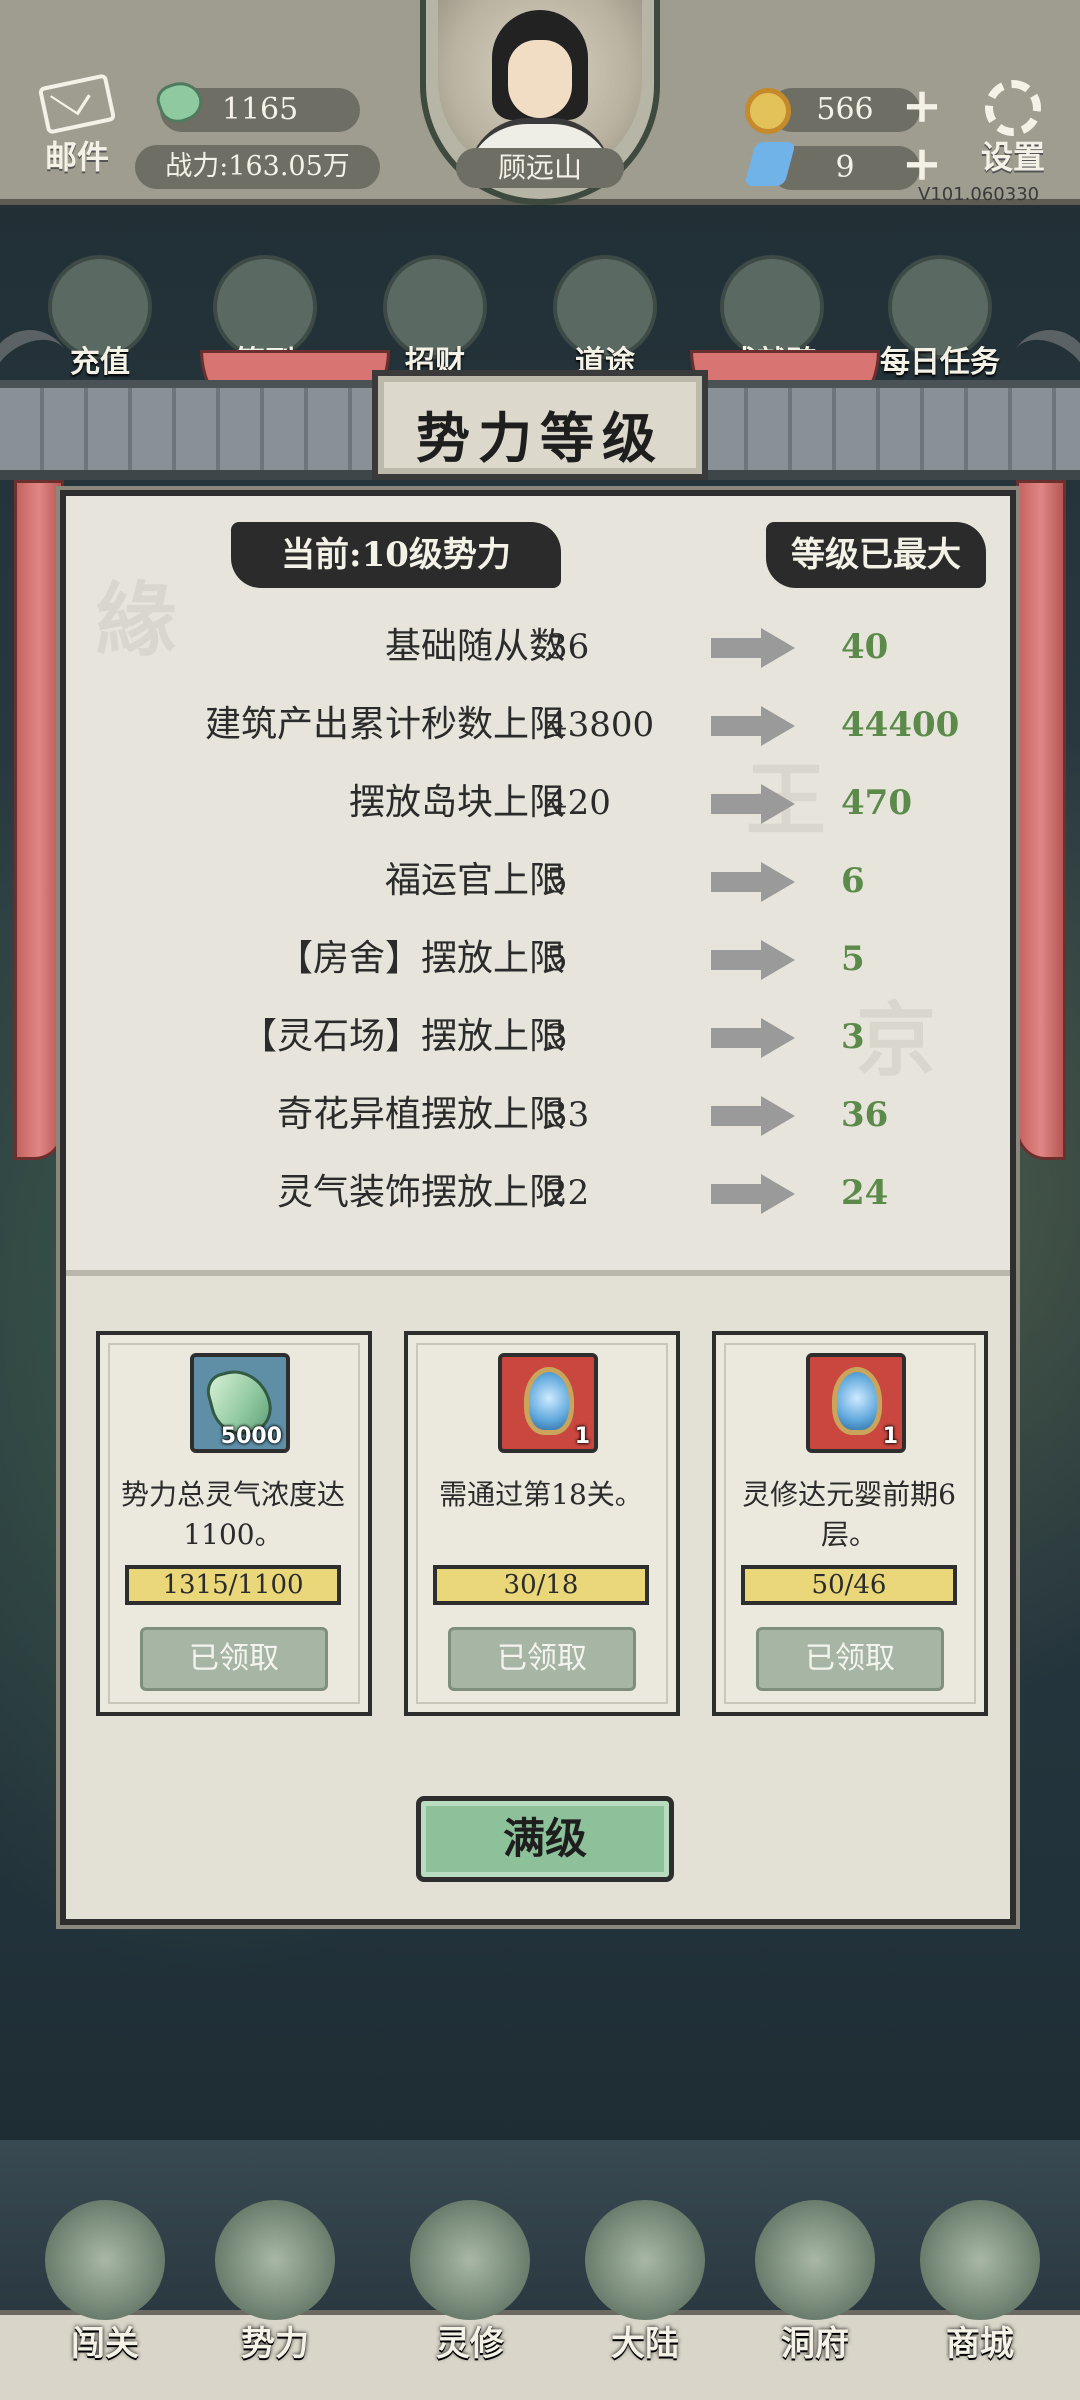 The width and height of the screenshot is (1080, 2400). What do you see at coordinates (568, 1115) in the screenshot?
I see `stat-current-value: 33` at bounding box center [568, 1115].